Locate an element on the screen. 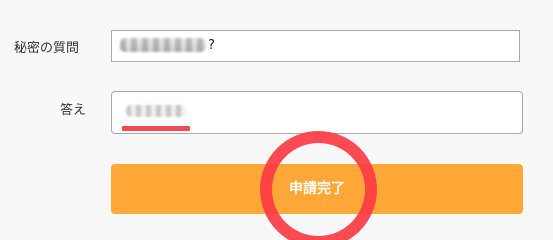  secret-question-label: 秘密の質問 is located at coordinates (47, 48).